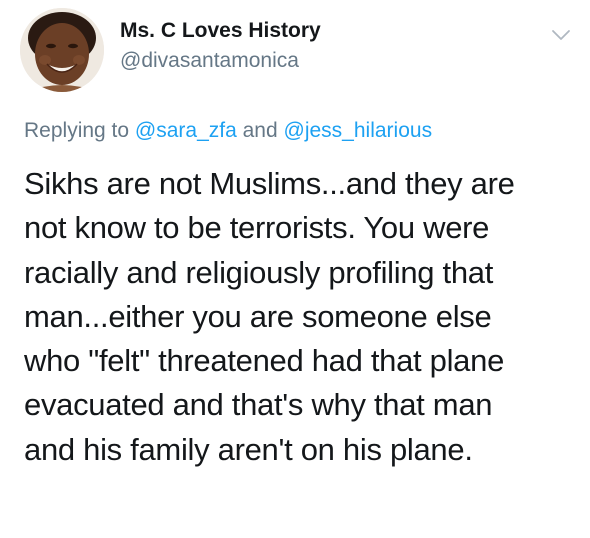 The image size is (590, 538). I want to click on tweet-menu-button, so click(561, 35).